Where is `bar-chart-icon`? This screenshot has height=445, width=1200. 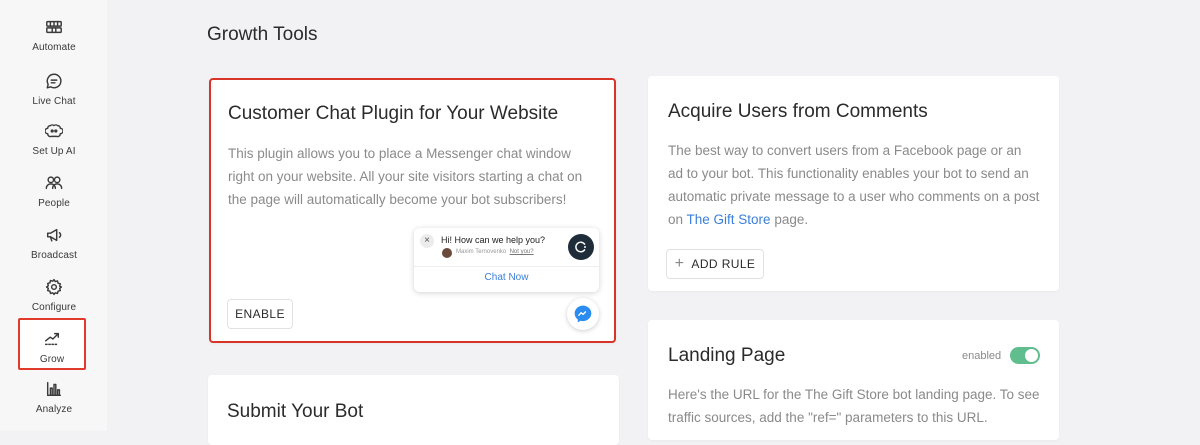
bar-chart-icon is located at coordinates (54, 389).